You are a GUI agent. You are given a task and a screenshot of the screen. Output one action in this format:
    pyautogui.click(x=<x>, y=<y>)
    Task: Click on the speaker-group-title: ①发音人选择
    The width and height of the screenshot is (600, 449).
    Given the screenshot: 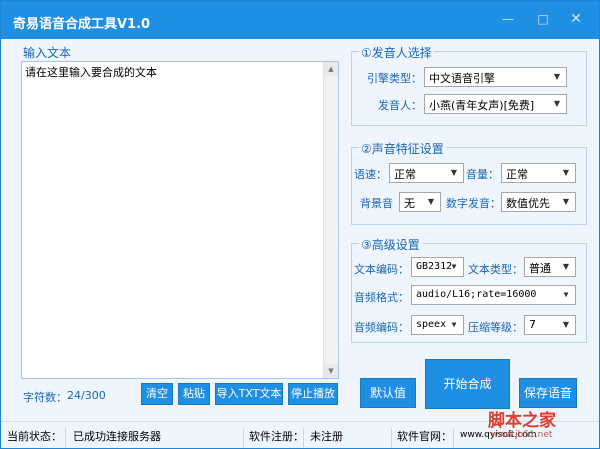 What is the action you would take?
    pyautogui.click(x=396, y=52)
    